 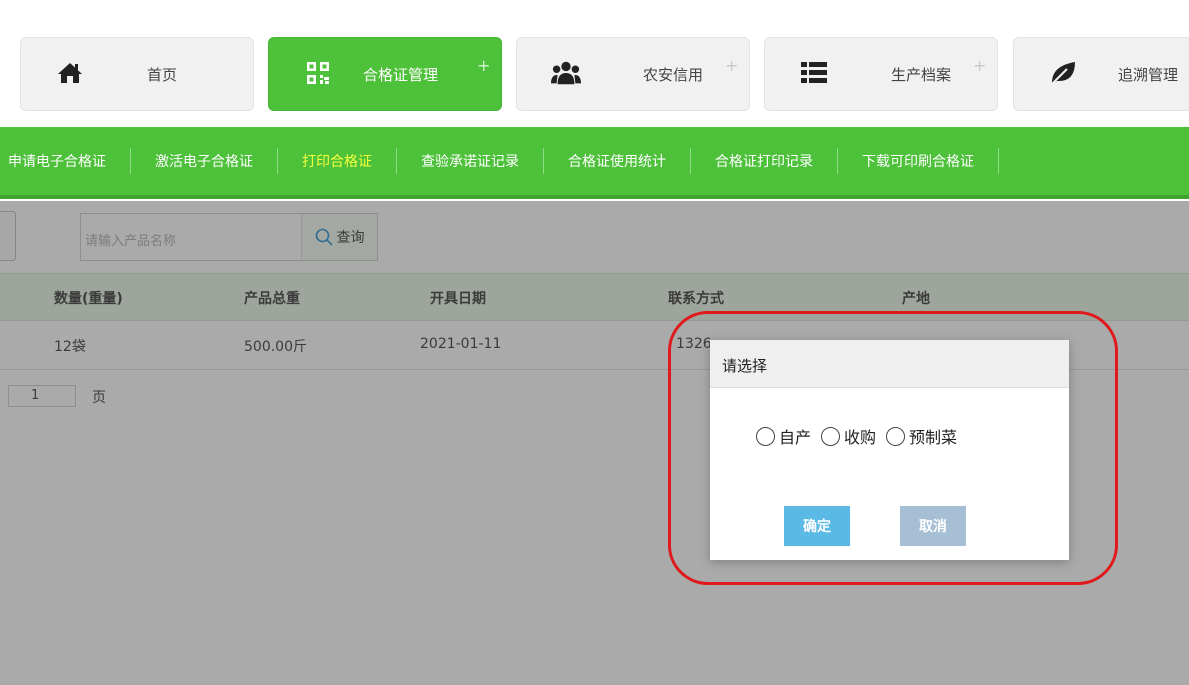 I want to click on search-row: 请输入产品名称 查询, so click(x=594, y=237).